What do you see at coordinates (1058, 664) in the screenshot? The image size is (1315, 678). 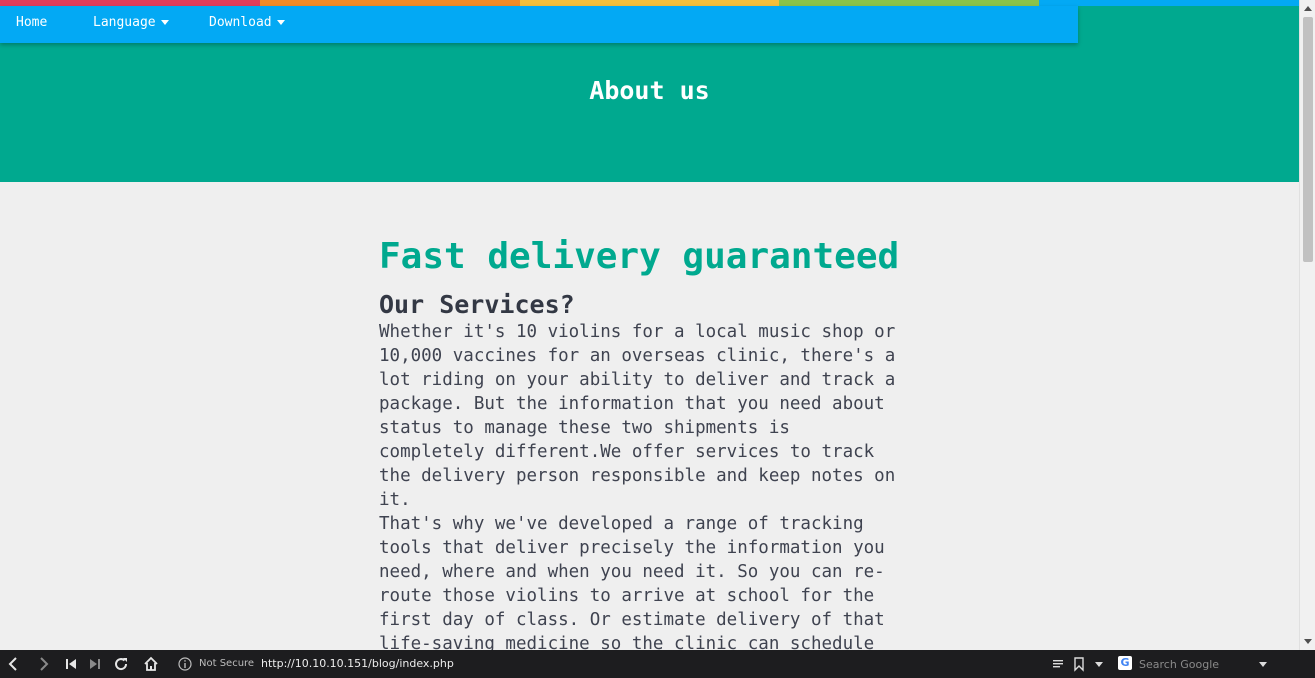 I see `reader-icon` at bounding box center [1058, 664].